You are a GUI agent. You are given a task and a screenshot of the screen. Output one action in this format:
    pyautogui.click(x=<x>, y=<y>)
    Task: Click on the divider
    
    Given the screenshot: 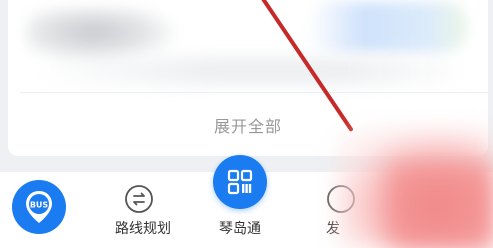 What is the action you would take?
    pyautogui.click(x=254, y=92)
    